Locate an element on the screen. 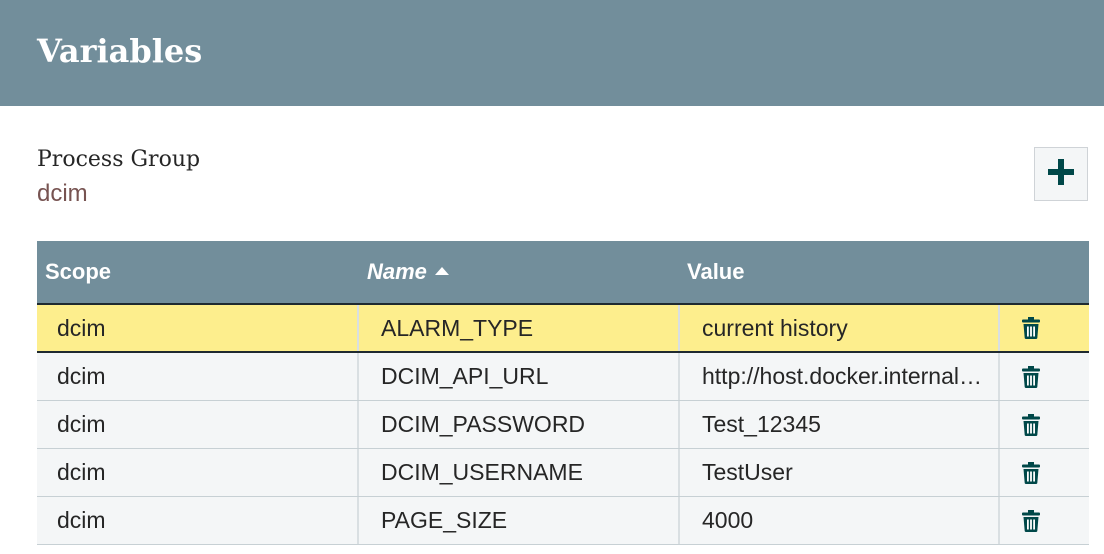  cell-name: PAGE_SIZE is located at coordinates (519, 520).